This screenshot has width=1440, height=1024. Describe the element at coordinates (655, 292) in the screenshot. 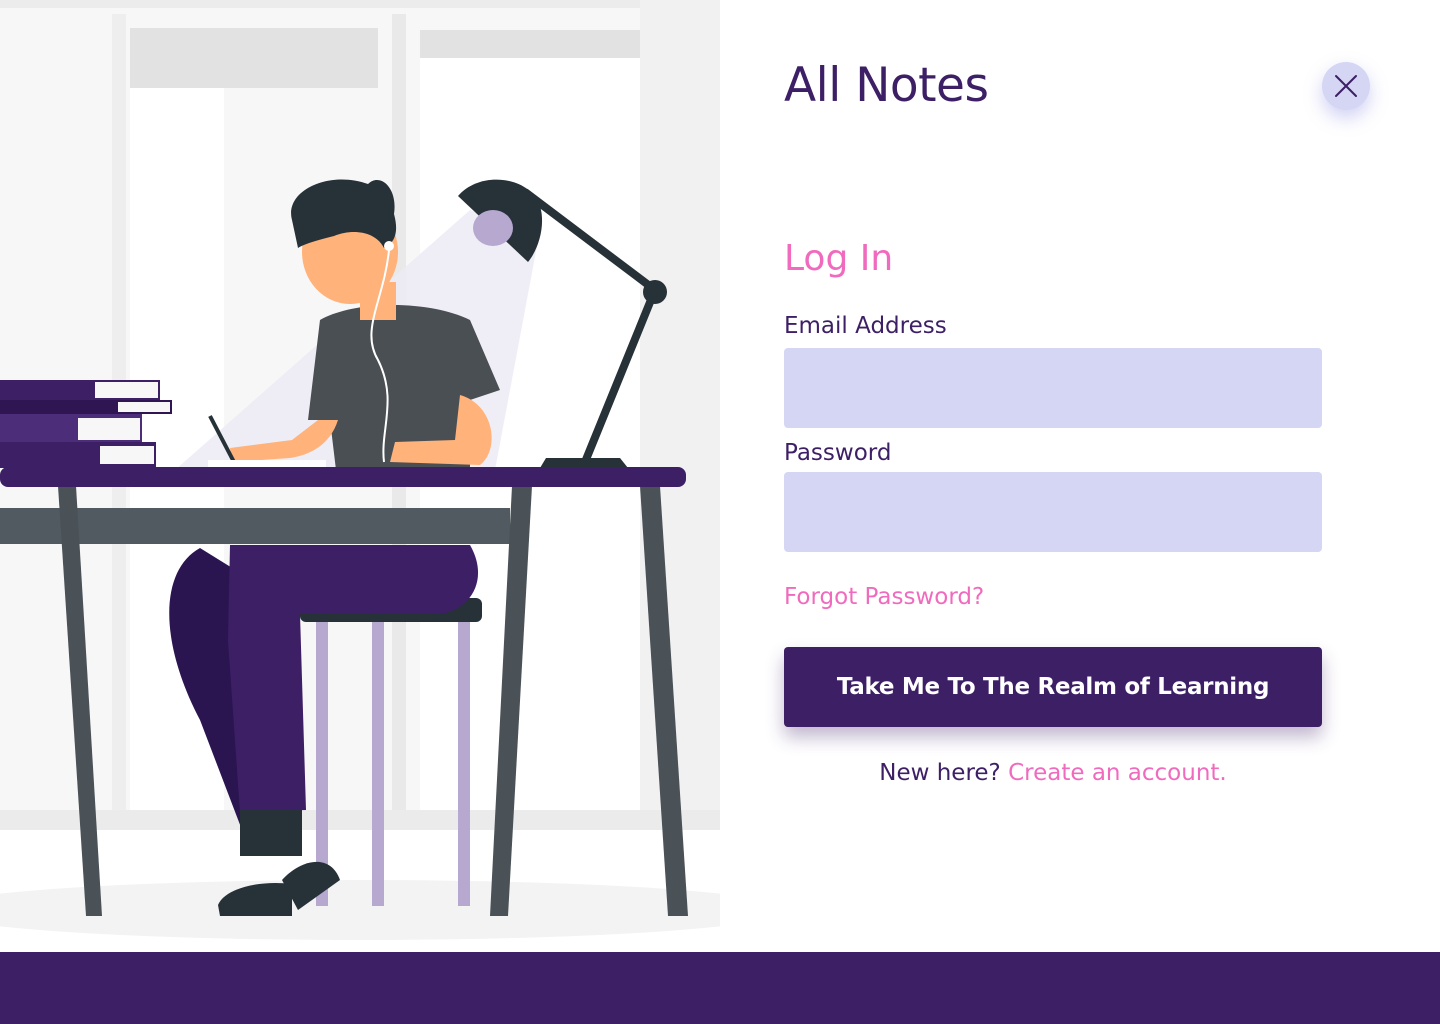

I see `lamp-joint` at that location.